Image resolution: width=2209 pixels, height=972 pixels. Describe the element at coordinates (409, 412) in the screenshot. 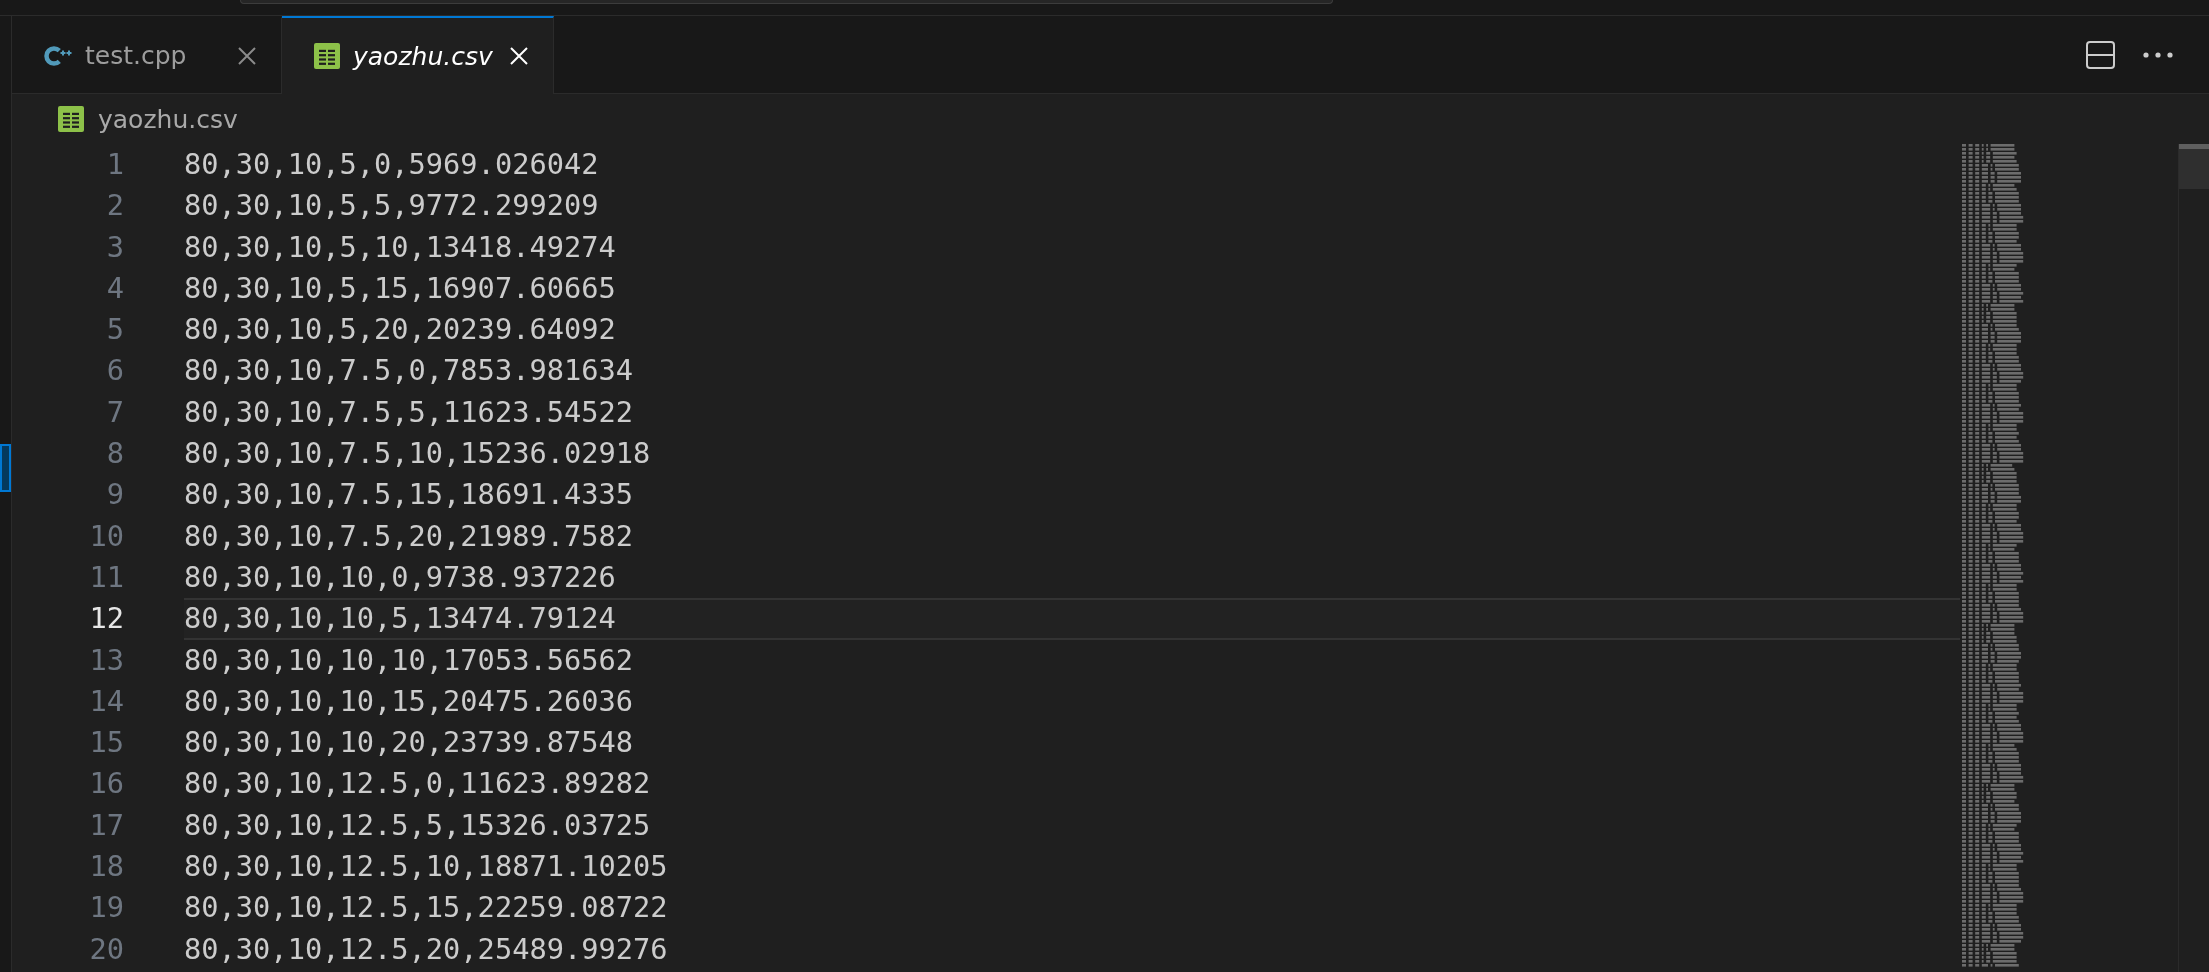

I see `code-line: 80,30,10,7.5,5,11623.54522` at that location.